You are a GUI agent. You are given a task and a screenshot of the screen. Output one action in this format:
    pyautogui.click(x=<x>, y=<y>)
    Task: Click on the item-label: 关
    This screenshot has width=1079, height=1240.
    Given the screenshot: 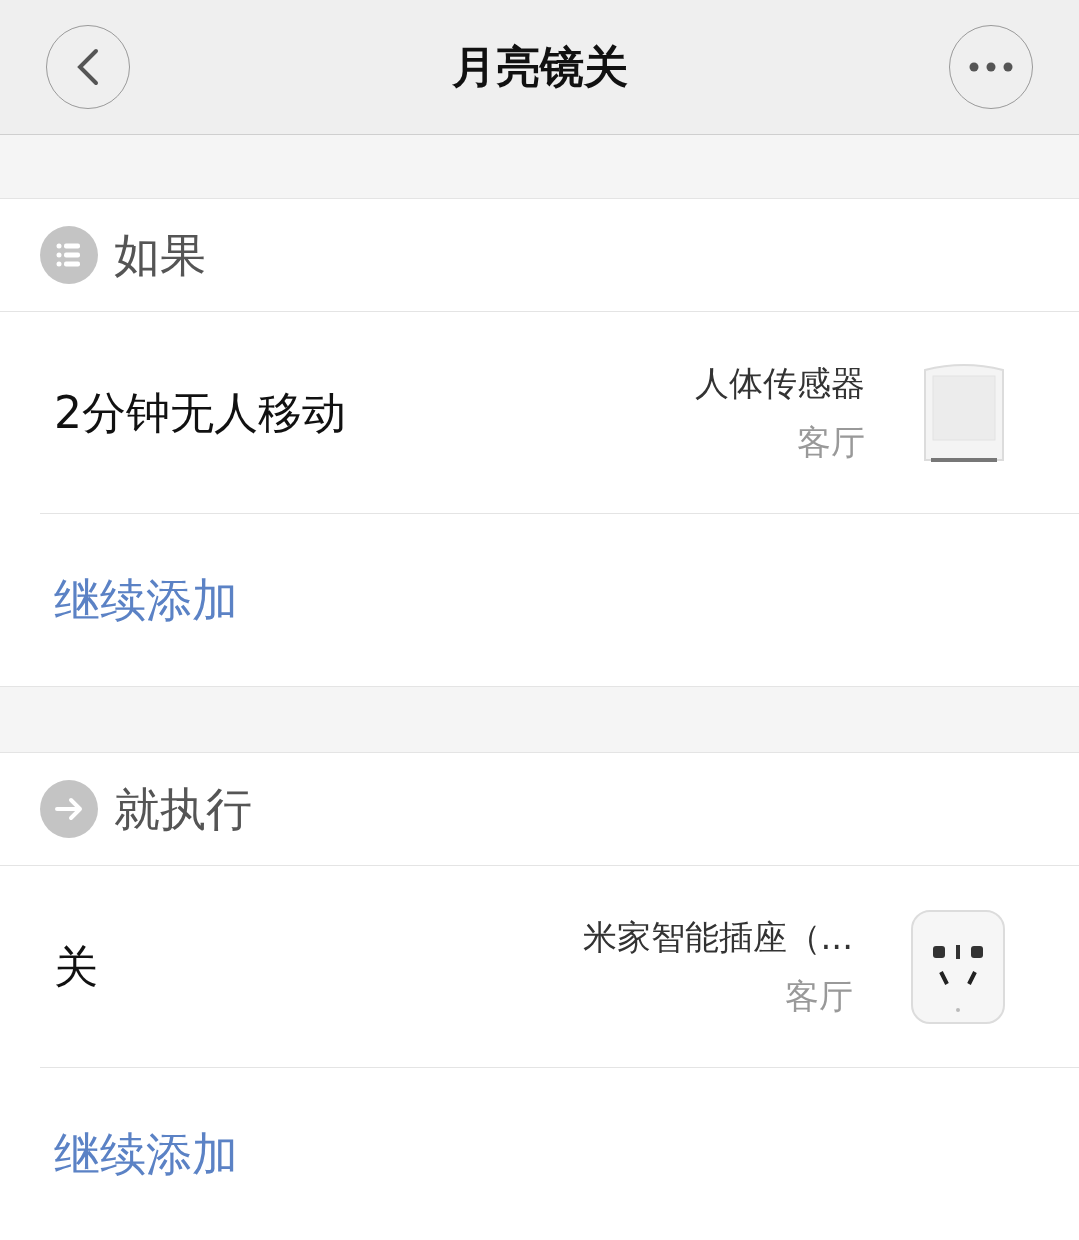 What is the action you would take?
    pyautogui.click(x=76, y=966)
    